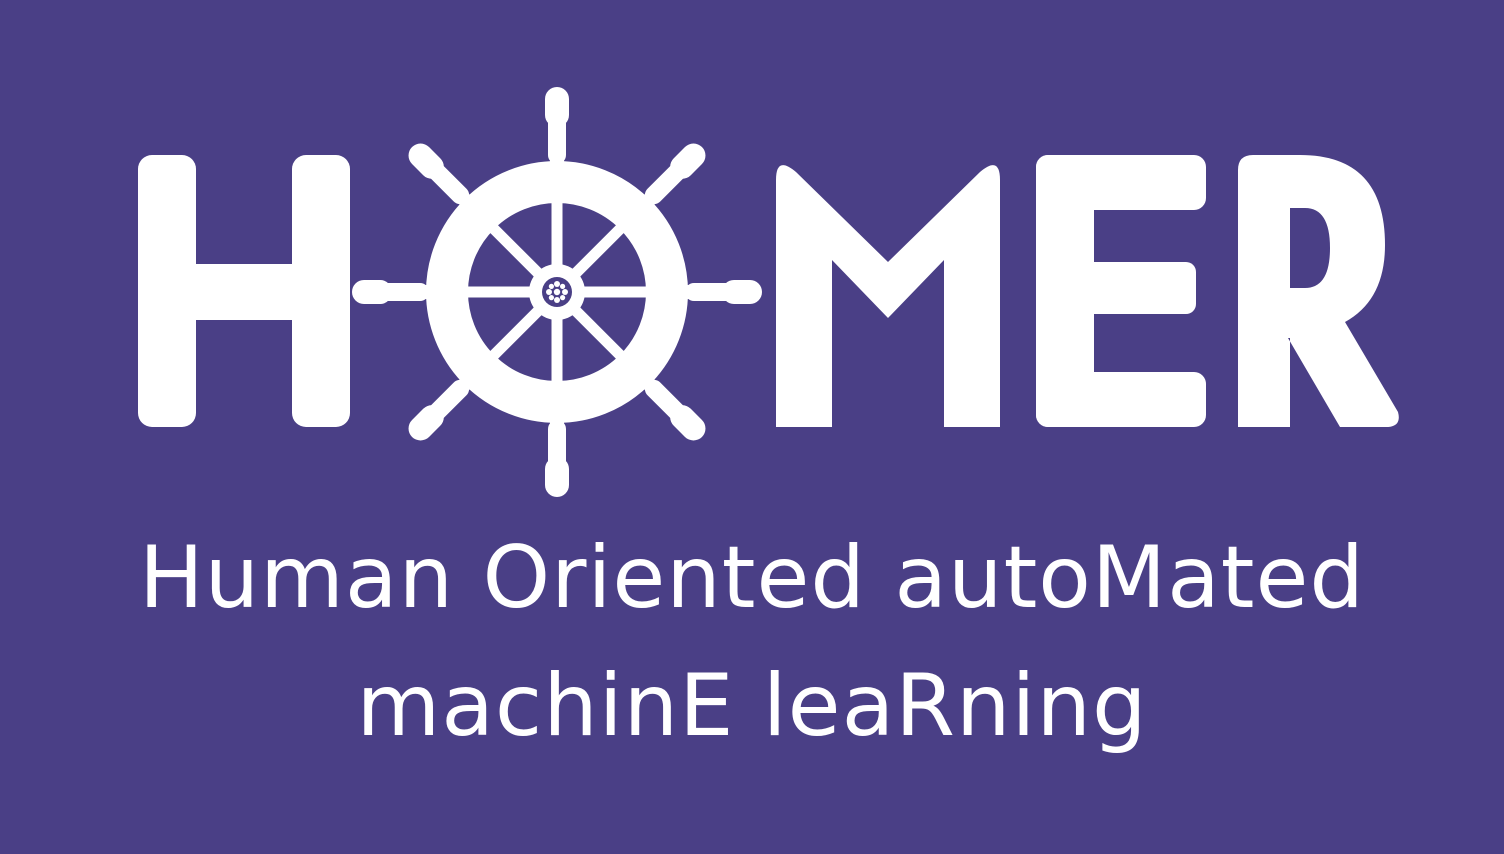 Image resolution: width=1504 pixels, height=854 pixels. What do you see at coordinates (1121, 291) in the screenshot?
I see `logo-letter-e` at bounding box center [1121, 291].